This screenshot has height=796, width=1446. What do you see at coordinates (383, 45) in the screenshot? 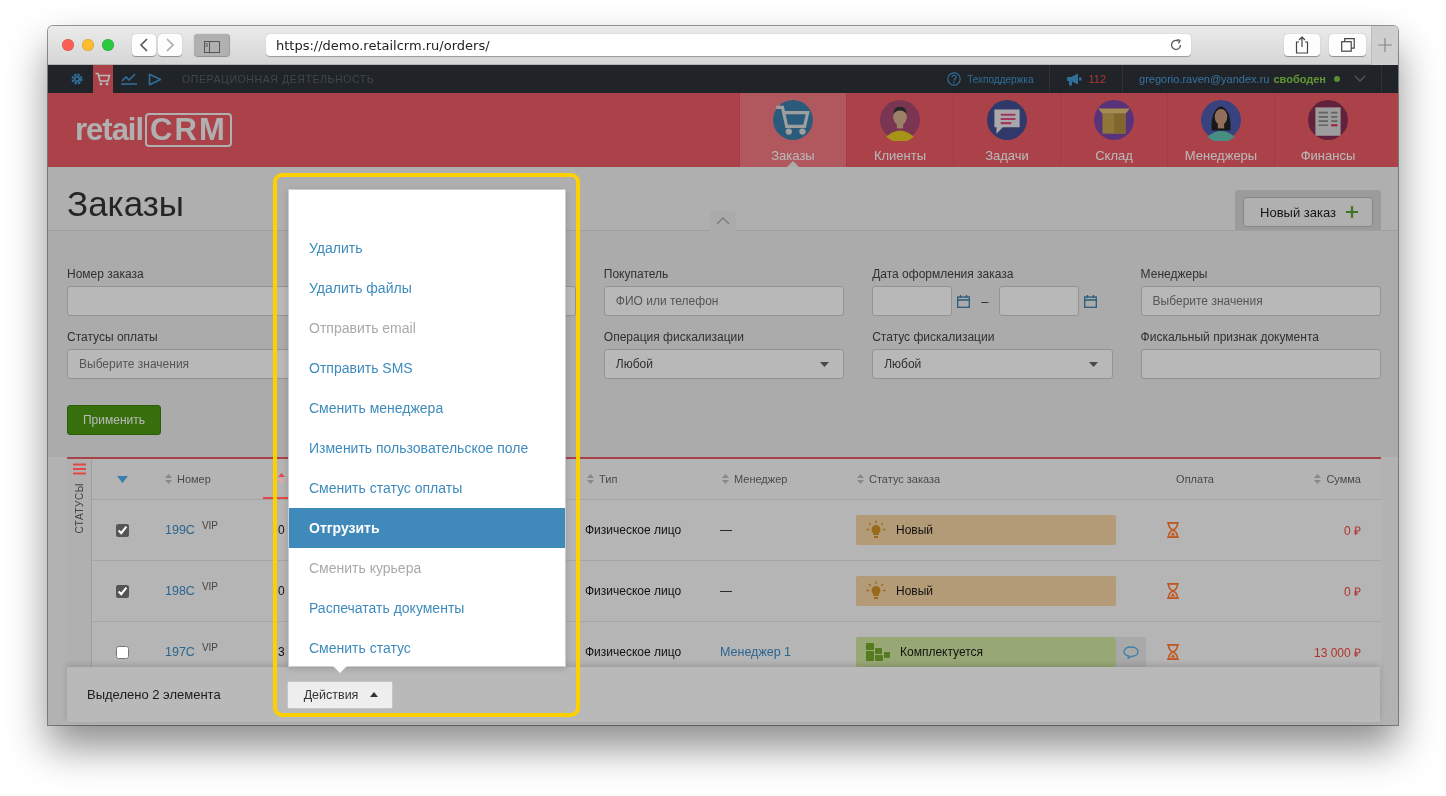
I see `url-text: https://demo.retailcrm.ru/orders/` at bounding box center [383, 45].